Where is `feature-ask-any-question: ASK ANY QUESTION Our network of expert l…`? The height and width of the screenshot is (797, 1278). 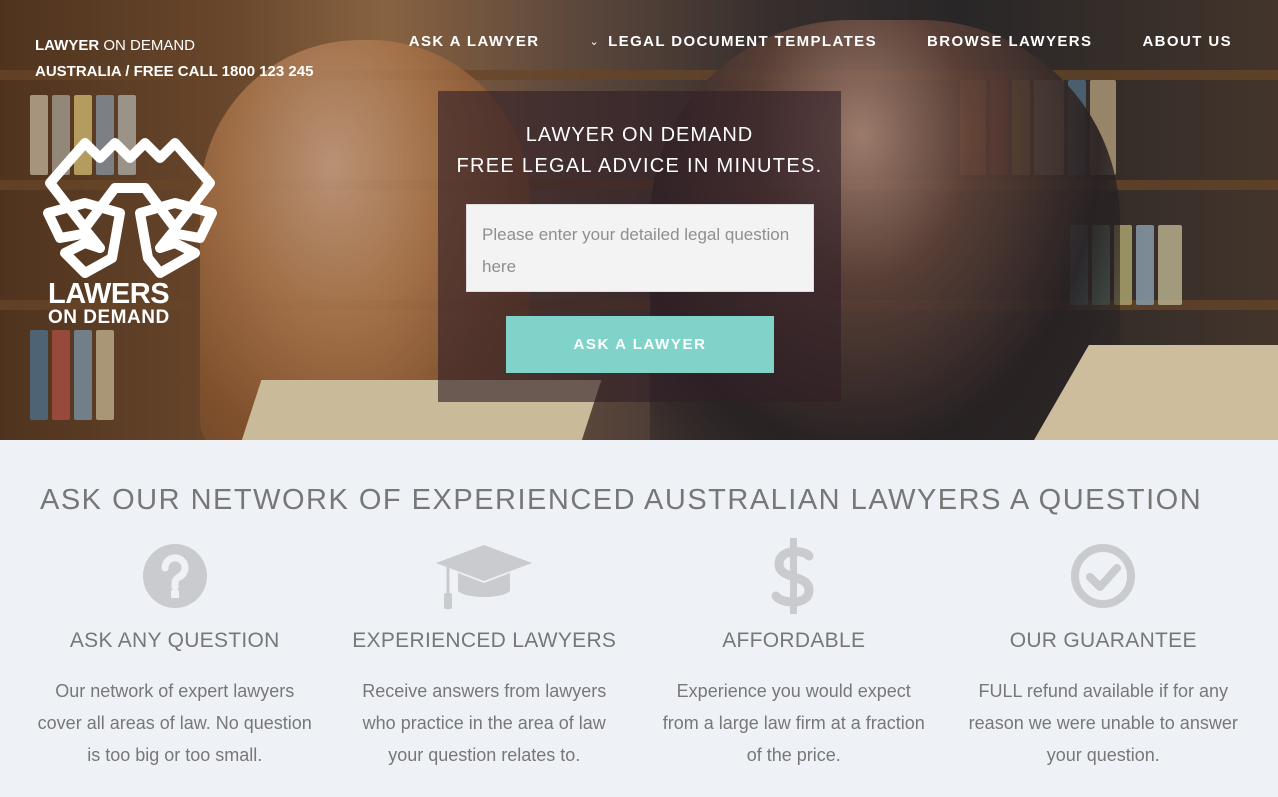 feature-ask-any-question: ASK ANY QUESTION Our network of expert l… is located at coordinates (175, 655).